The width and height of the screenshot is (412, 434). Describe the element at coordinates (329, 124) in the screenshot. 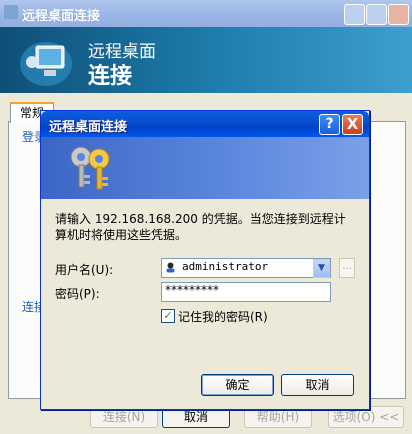

I see `question-icon: ?` at that location.